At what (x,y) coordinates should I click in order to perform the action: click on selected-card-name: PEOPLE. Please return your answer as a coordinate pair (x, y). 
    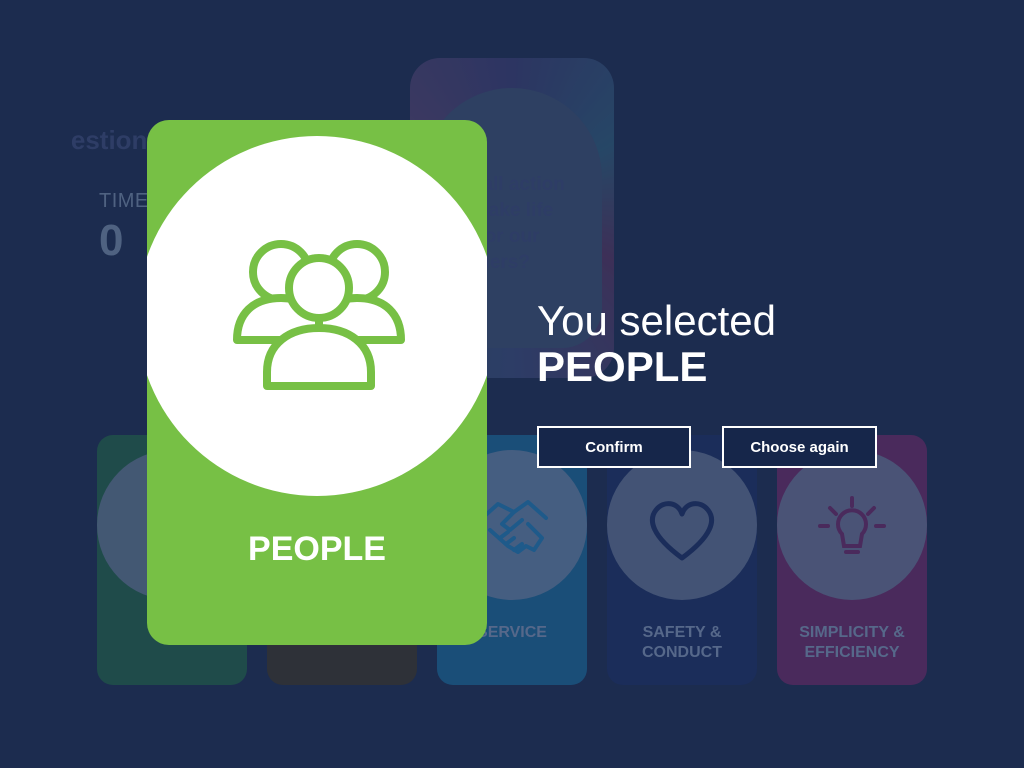
    Looking at the image, I should click on (317, 549).